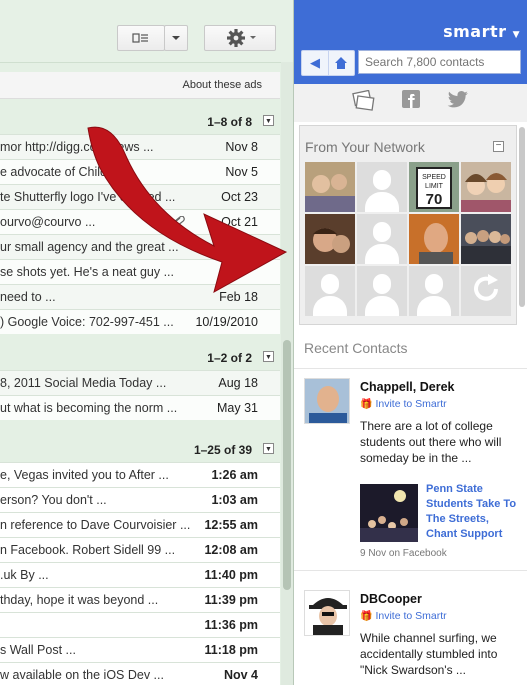  What do you see at coordinates (434, 199) in the screenshot?
I see `svg-text: 70` at bounding box center [434, 199].